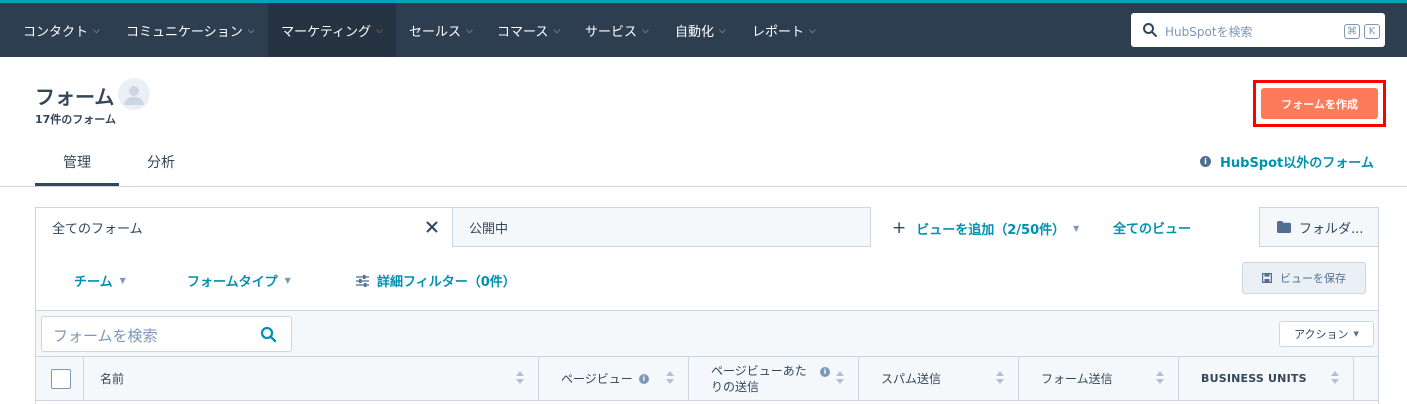  I want to click on folder-icon, so click(1284, 227).